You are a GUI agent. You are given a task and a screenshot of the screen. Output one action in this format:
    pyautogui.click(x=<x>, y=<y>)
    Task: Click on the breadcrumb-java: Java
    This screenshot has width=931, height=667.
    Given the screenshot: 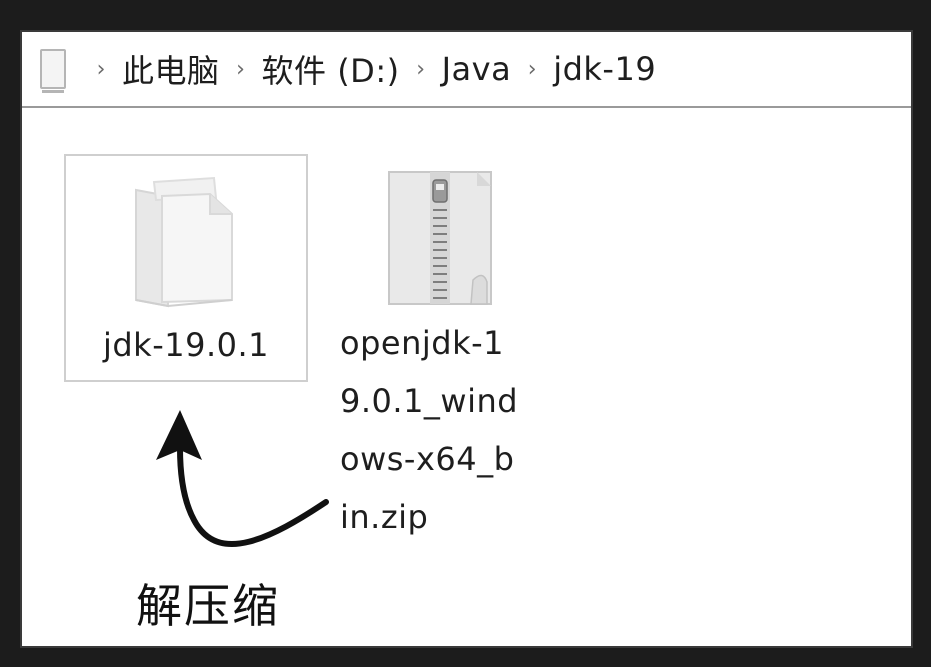 What is the action you would take?
    pyautogui.click(x=477, y=69)
    